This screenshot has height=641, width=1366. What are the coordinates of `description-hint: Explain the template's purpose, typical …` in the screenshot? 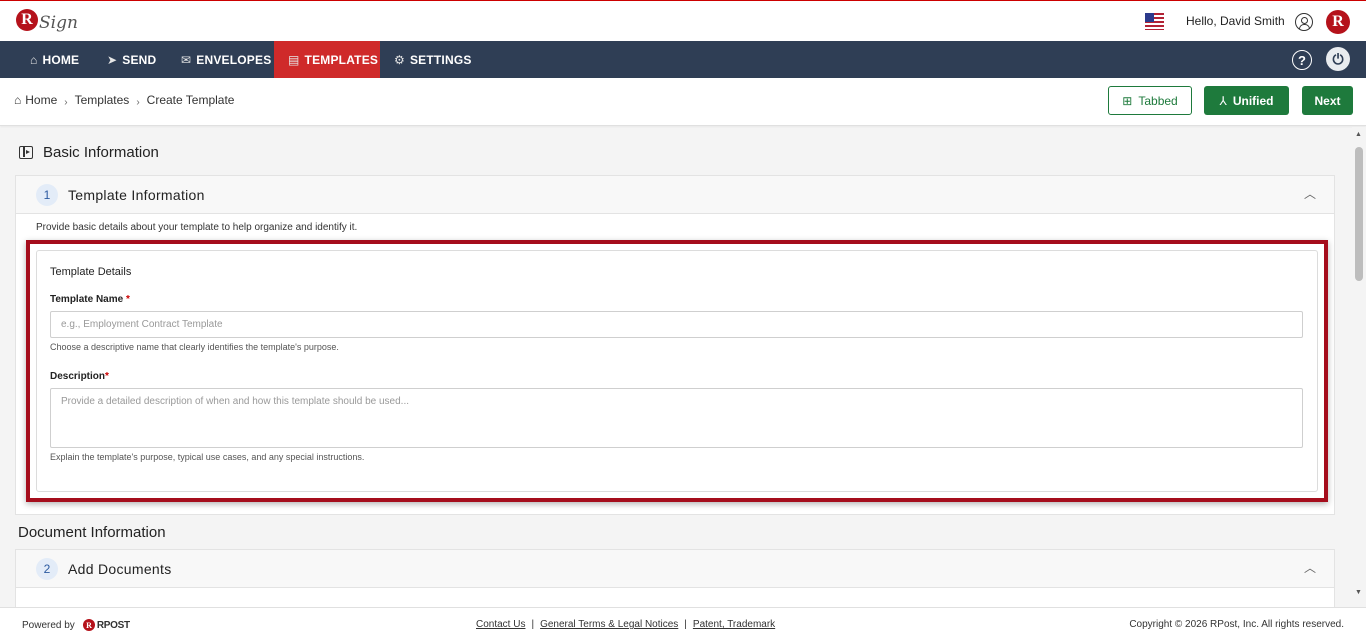 It's located at (207, 457).